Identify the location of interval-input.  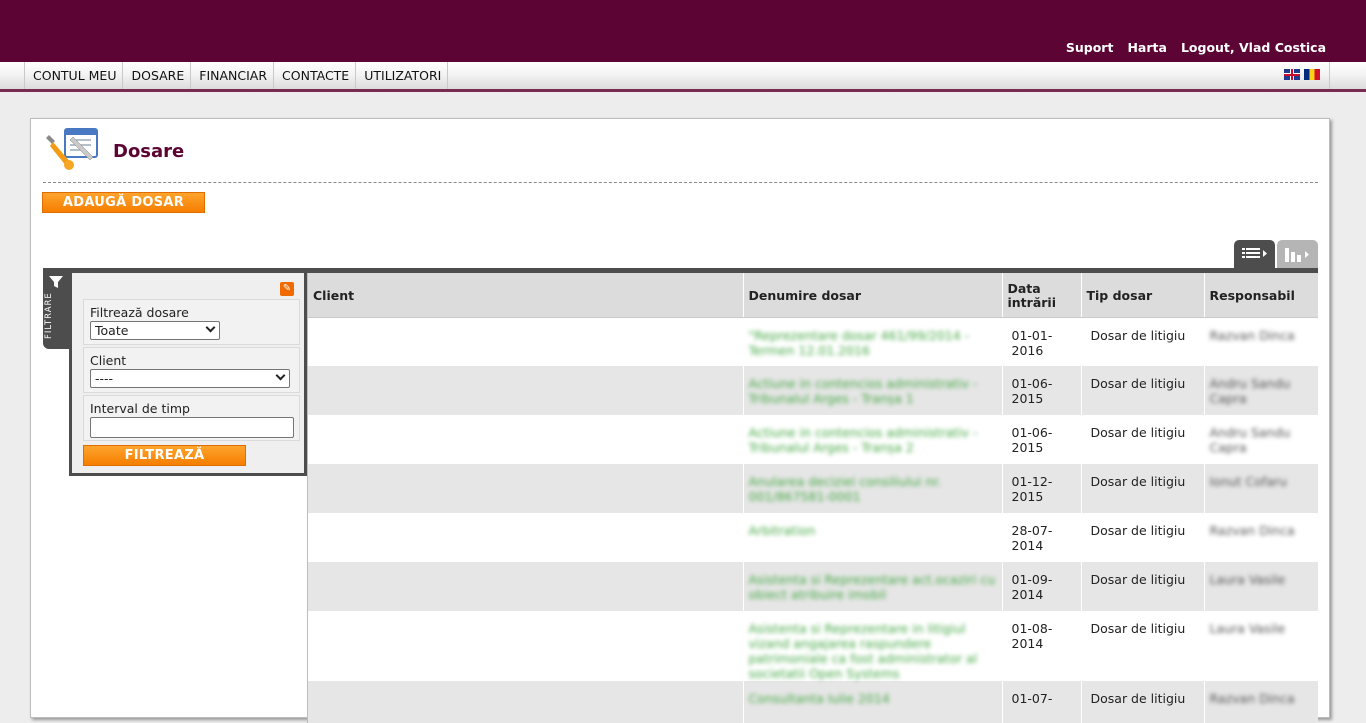
(192, 427).